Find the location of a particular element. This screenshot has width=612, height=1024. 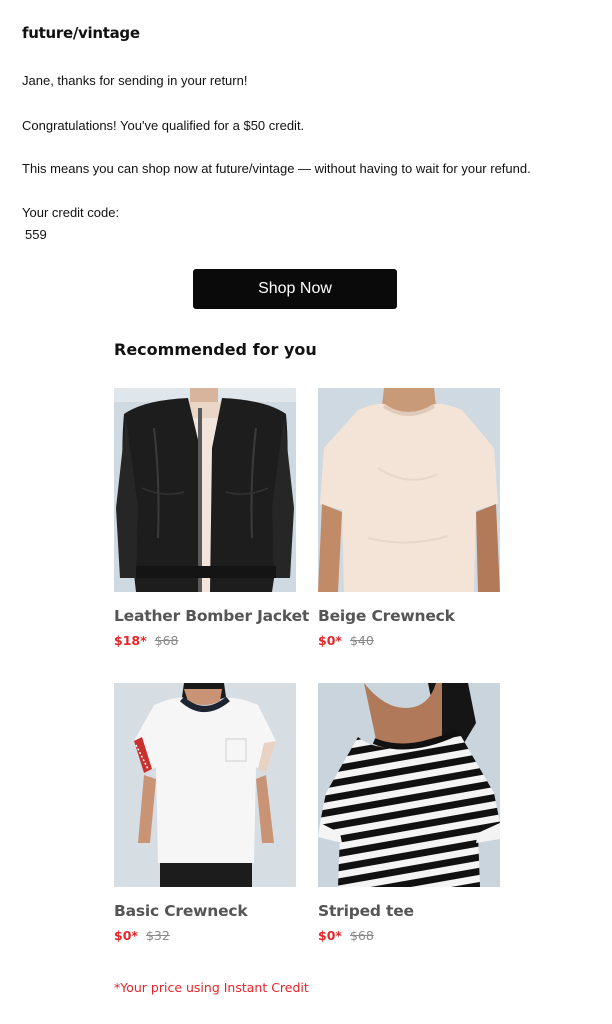

product-prices: $0* $40 is located at coordinates (409, 640).